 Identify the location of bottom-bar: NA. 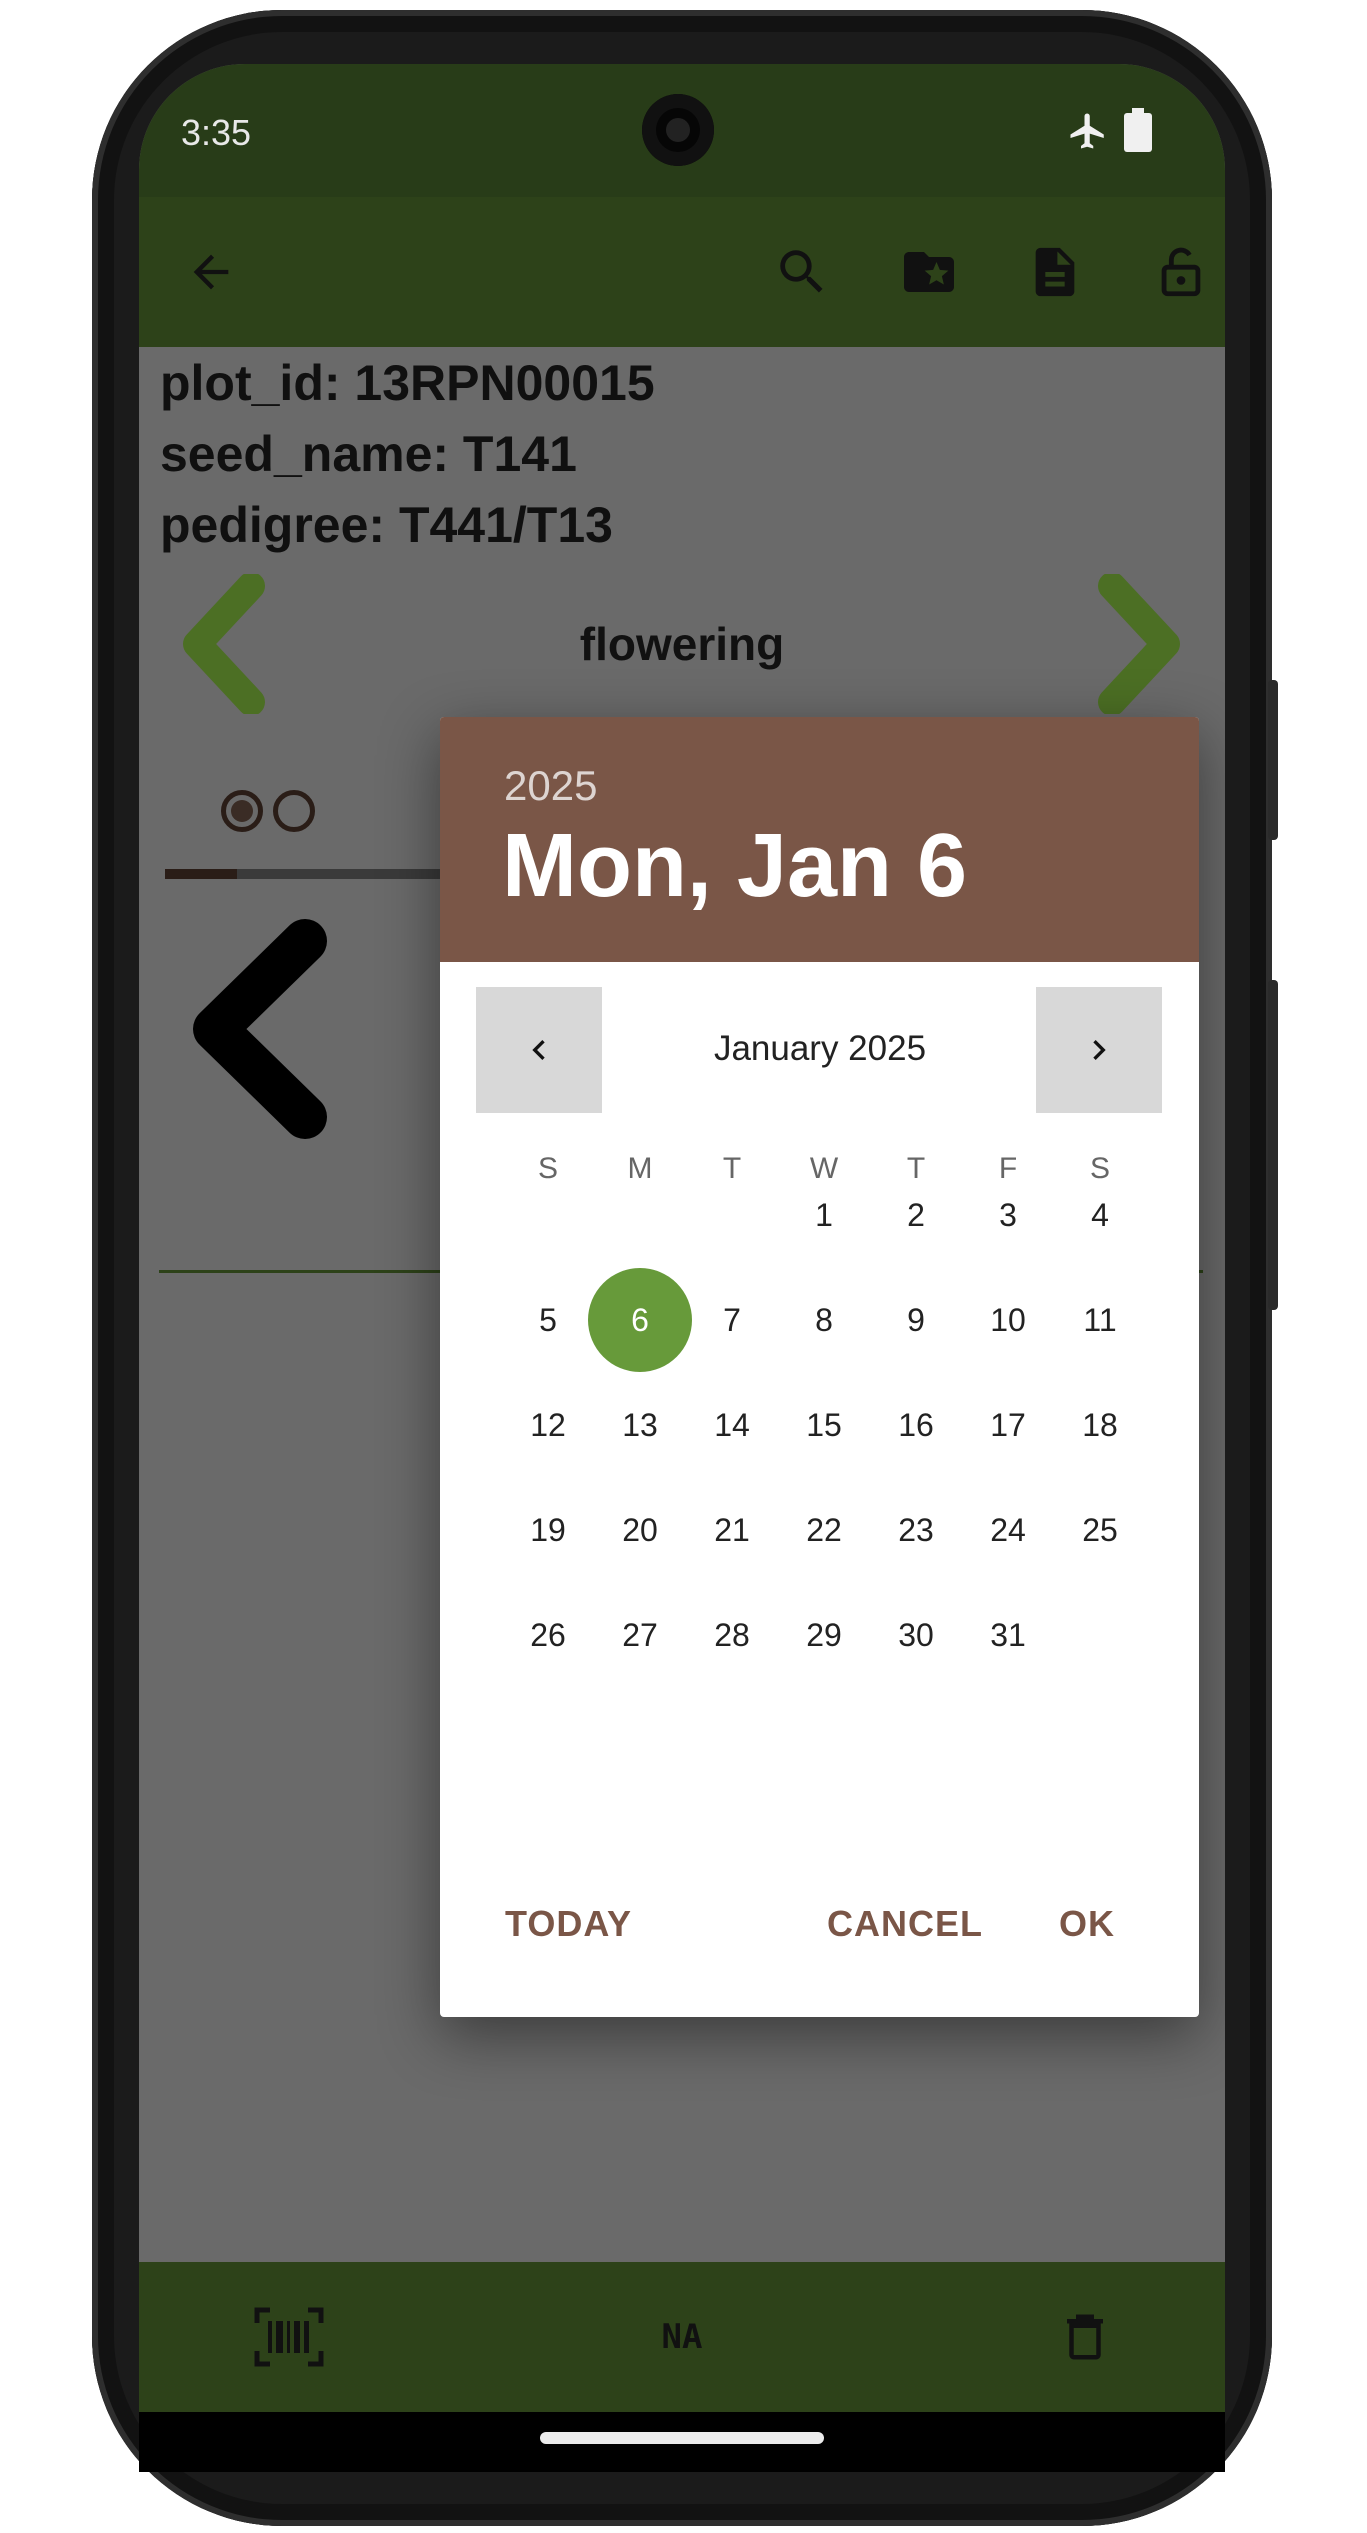
(682, 2337).